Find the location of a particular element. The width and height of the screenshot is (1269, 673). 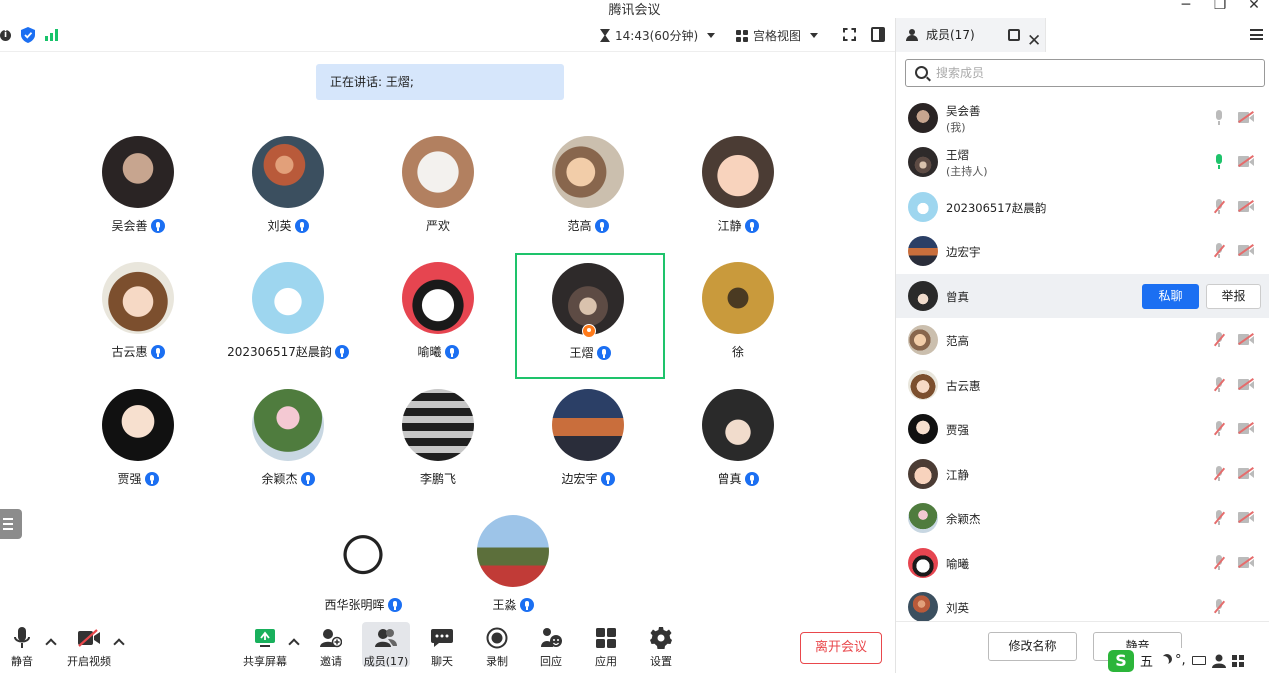

participant-tile: 202306517赵晨韵 is located at coordinates (288, 321).